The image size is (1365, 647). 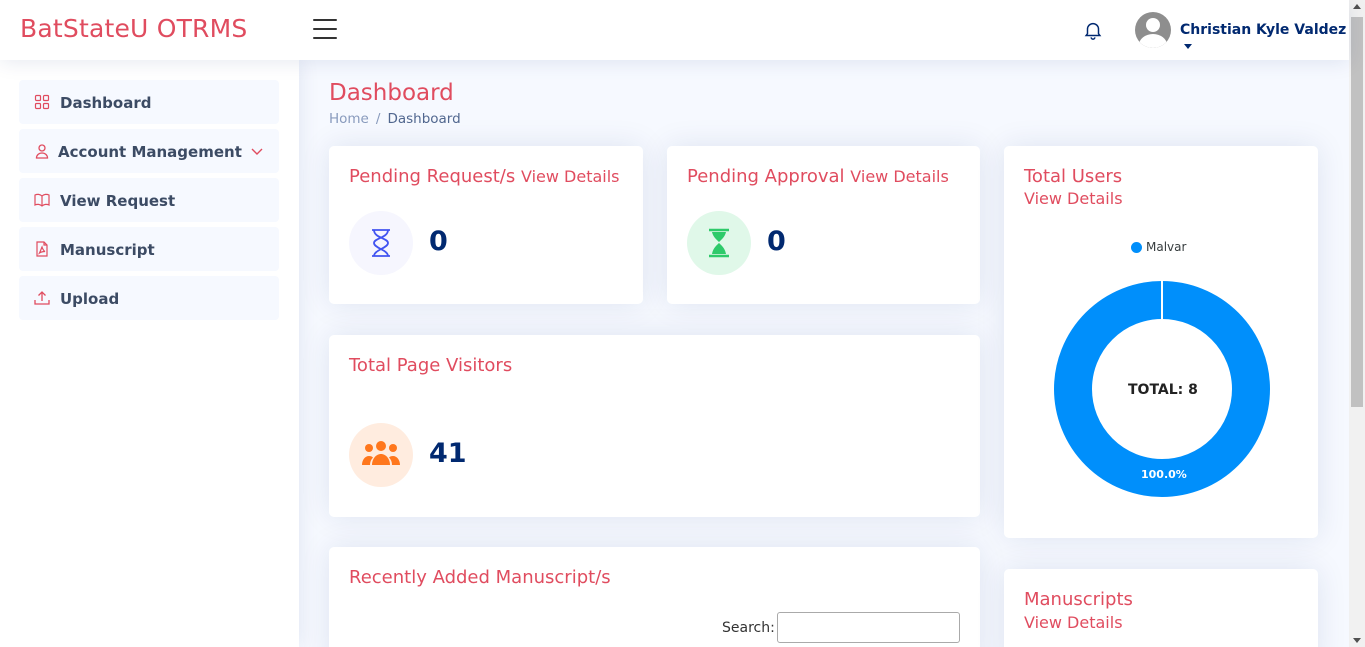 What do you see at coordinates (480, 577) in the screenshot?
I see `card-title: Recently Added Manuscript/s` at bounding box center [480, 577].